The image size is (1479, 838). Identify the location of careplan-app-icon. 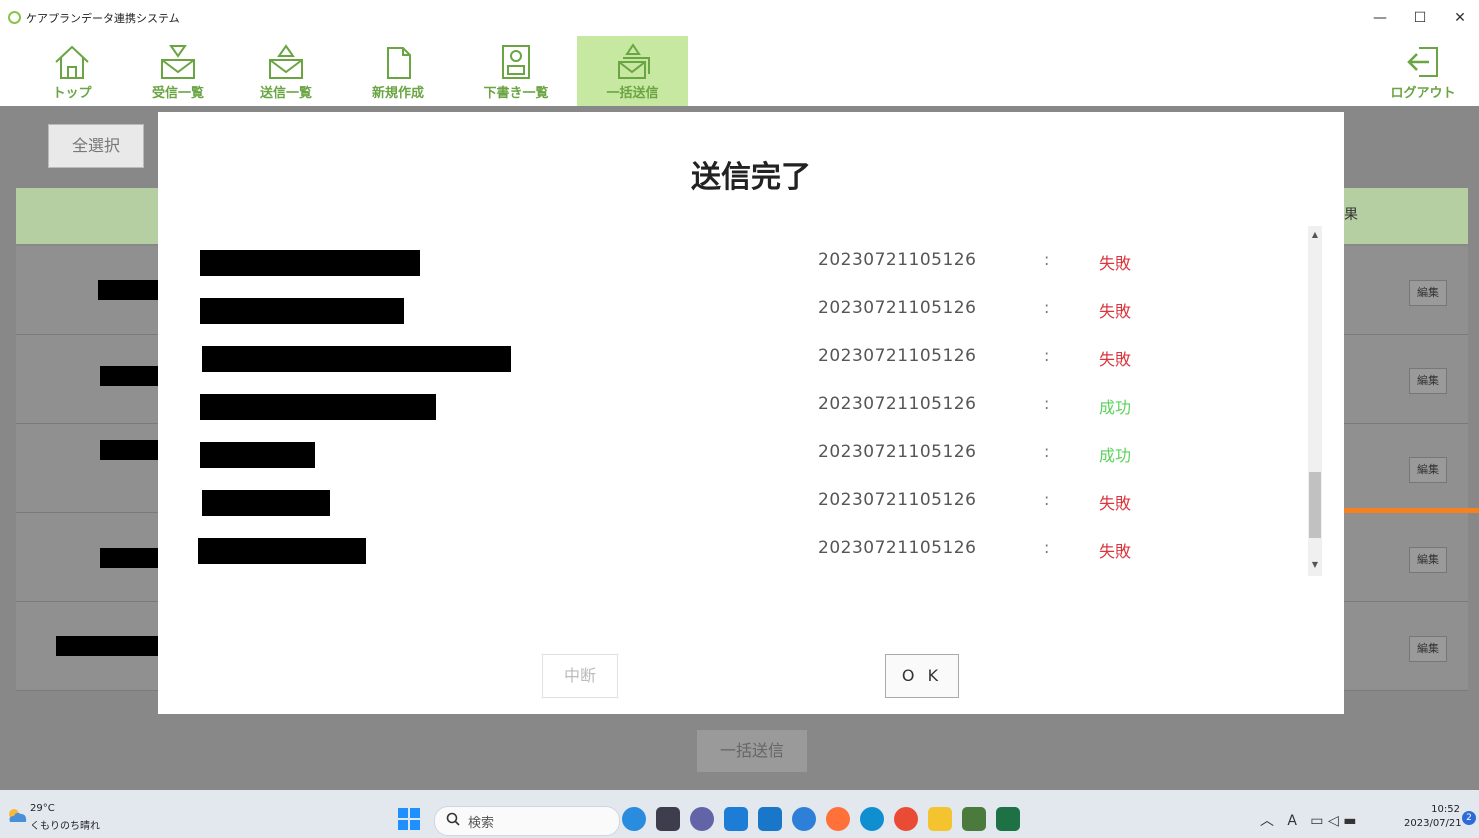
(974, 819).